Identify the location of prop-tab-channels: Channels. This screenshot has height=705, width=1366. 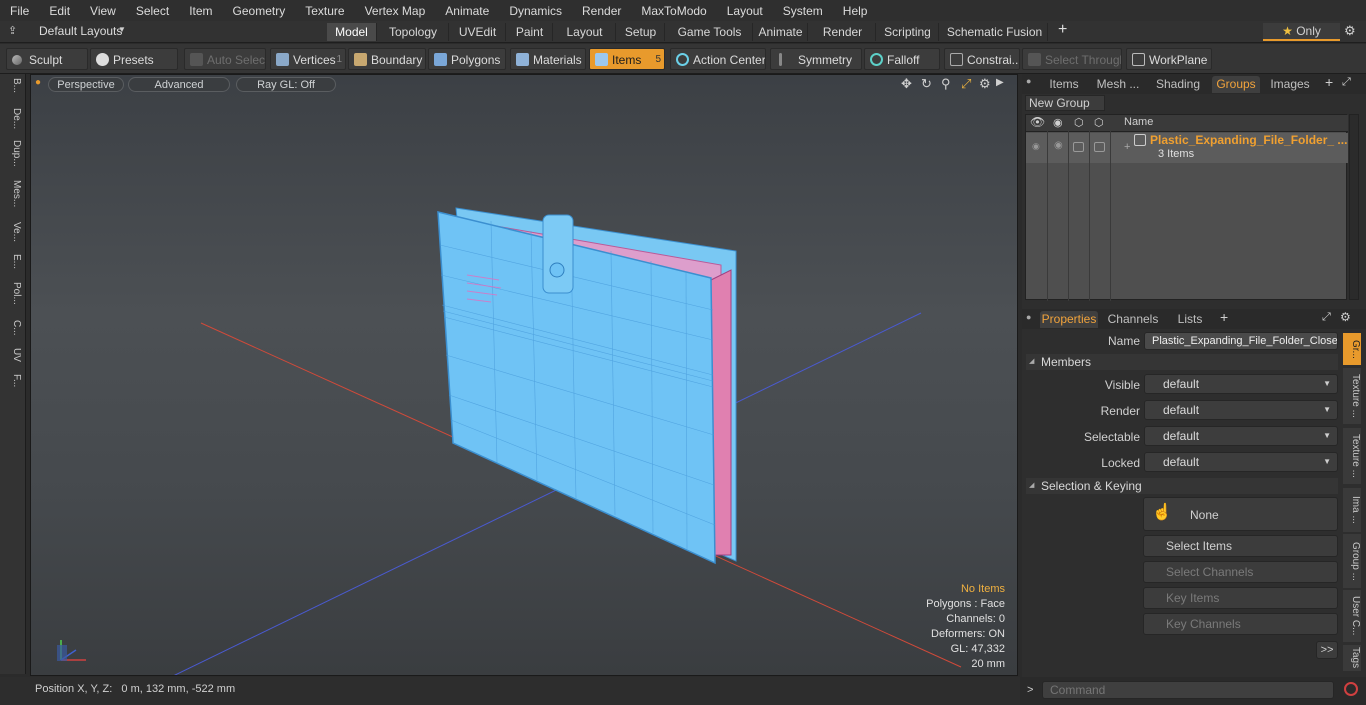
(1133, 319).